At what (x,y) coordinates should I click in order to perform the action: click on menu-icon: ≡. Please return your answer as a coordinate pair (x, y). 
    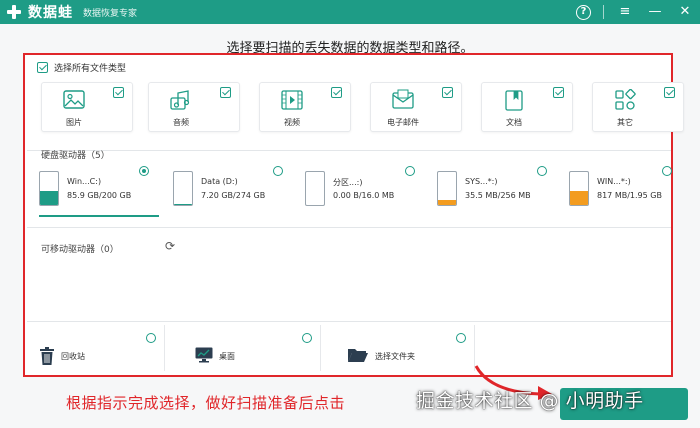
    Looking at the image, I should click on (625, 12).